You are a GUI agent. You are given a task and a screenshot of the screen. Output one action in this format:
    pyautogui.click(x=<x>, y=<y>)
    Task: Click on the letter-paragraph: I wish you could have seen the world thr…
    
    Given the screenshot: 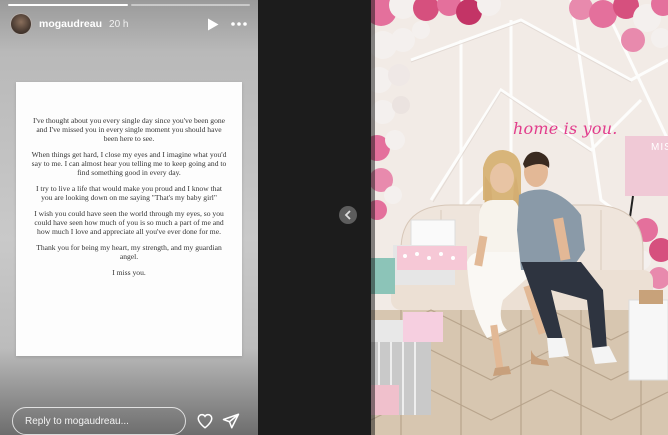 What is the action you would take?
    pyautogui.click(x=129, y=222)
    